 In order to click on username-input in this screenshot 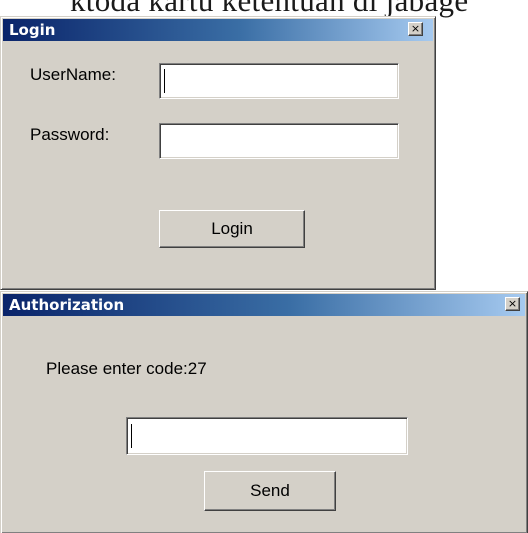, I will do `click(279, 81)`.